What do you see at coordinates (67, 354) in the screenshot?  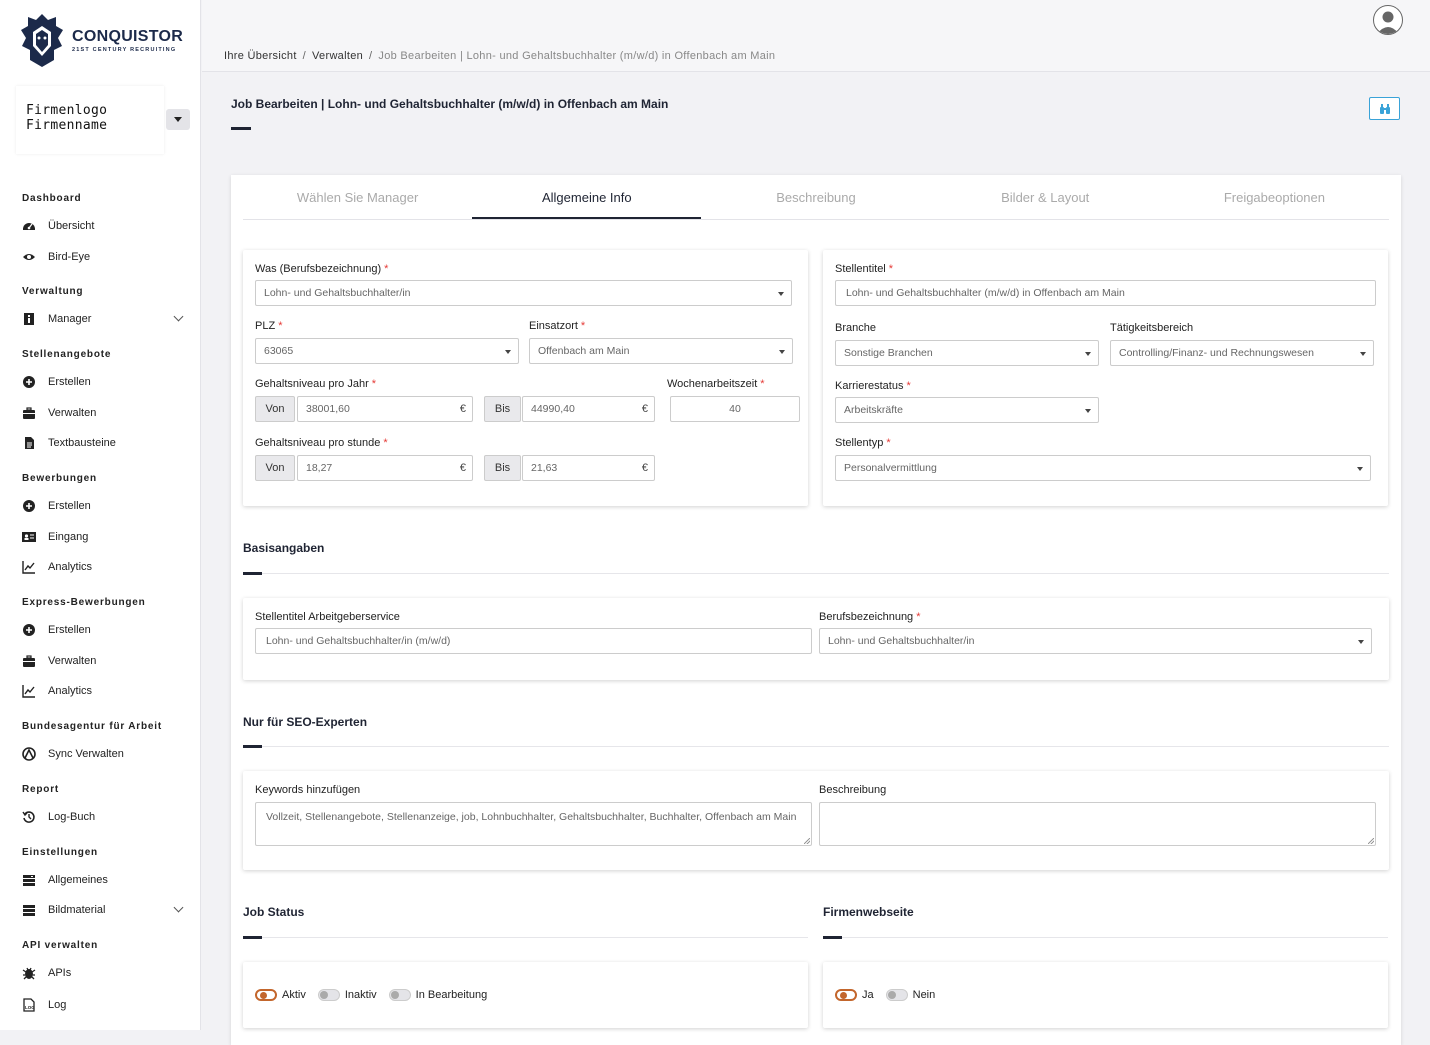 I see `nav-group-stellenangebote: Stellenangebote` at bounding box center [67, 354].